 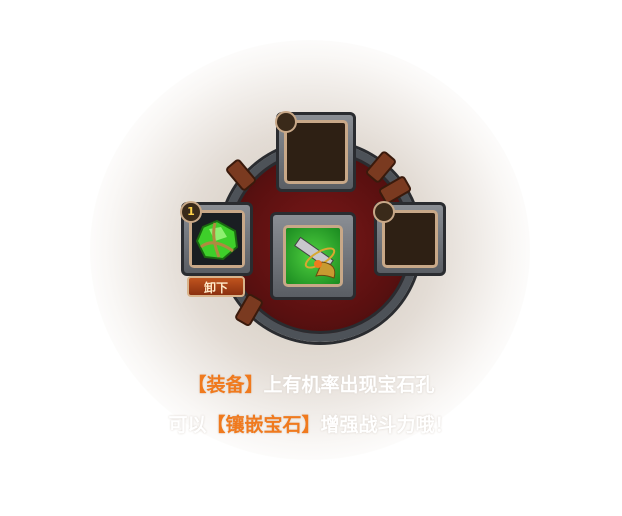 I want to click on gem-slot-top, so click(x=315, y=151).